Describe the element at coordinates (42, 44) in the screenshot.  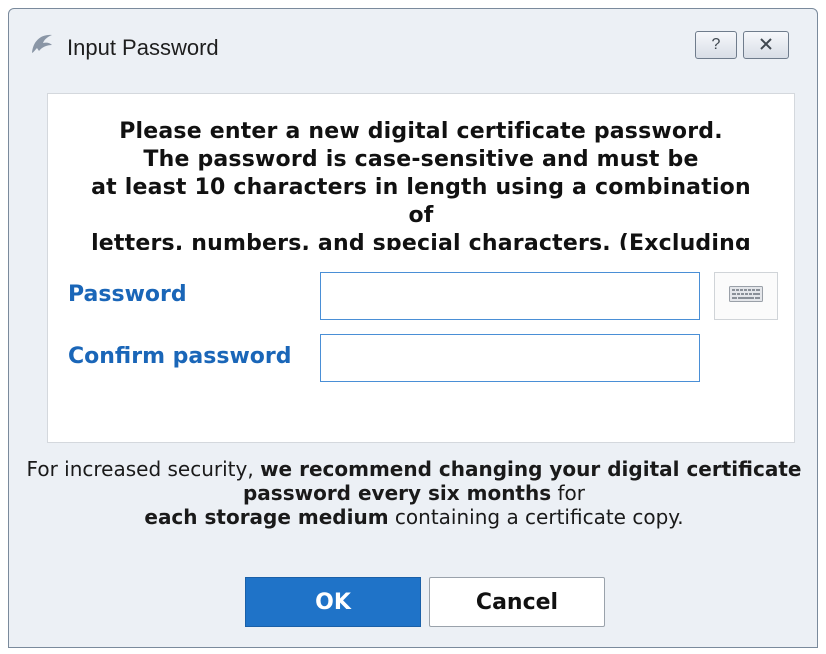
I see `dolphin-icon` at that location.